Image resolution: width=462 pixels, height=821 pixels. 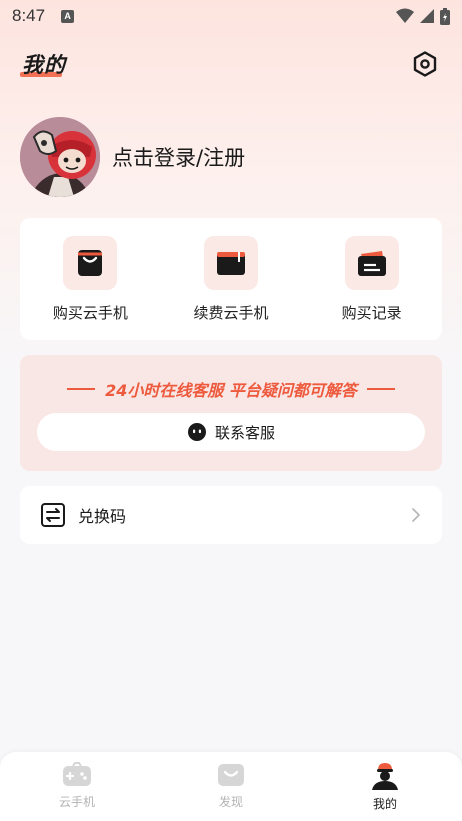 I want to click on buy-cloud-phone-button: 购买云手机, so click(x=90, y=279).